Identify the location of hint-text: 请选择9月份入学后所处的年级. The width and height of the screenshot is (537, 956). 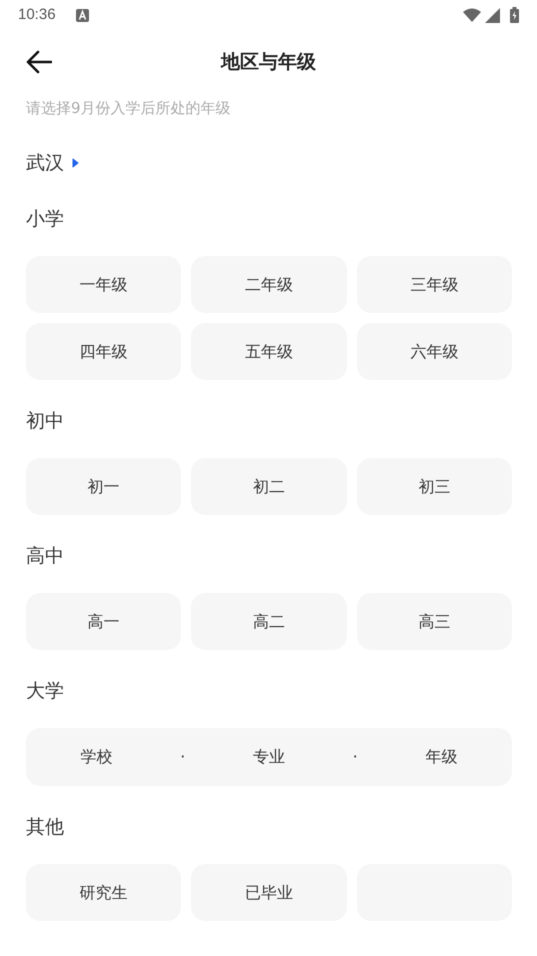
(129, 108).